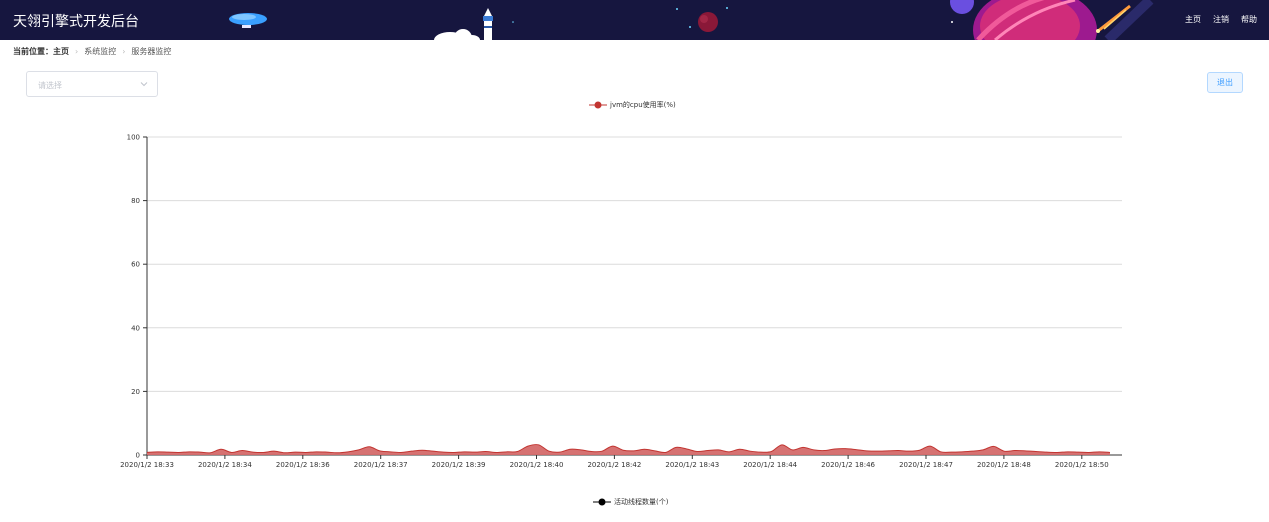  Describe the element at coordinates (133, 138) in the screenshot. I see `y-tick-label: 100` at that location.